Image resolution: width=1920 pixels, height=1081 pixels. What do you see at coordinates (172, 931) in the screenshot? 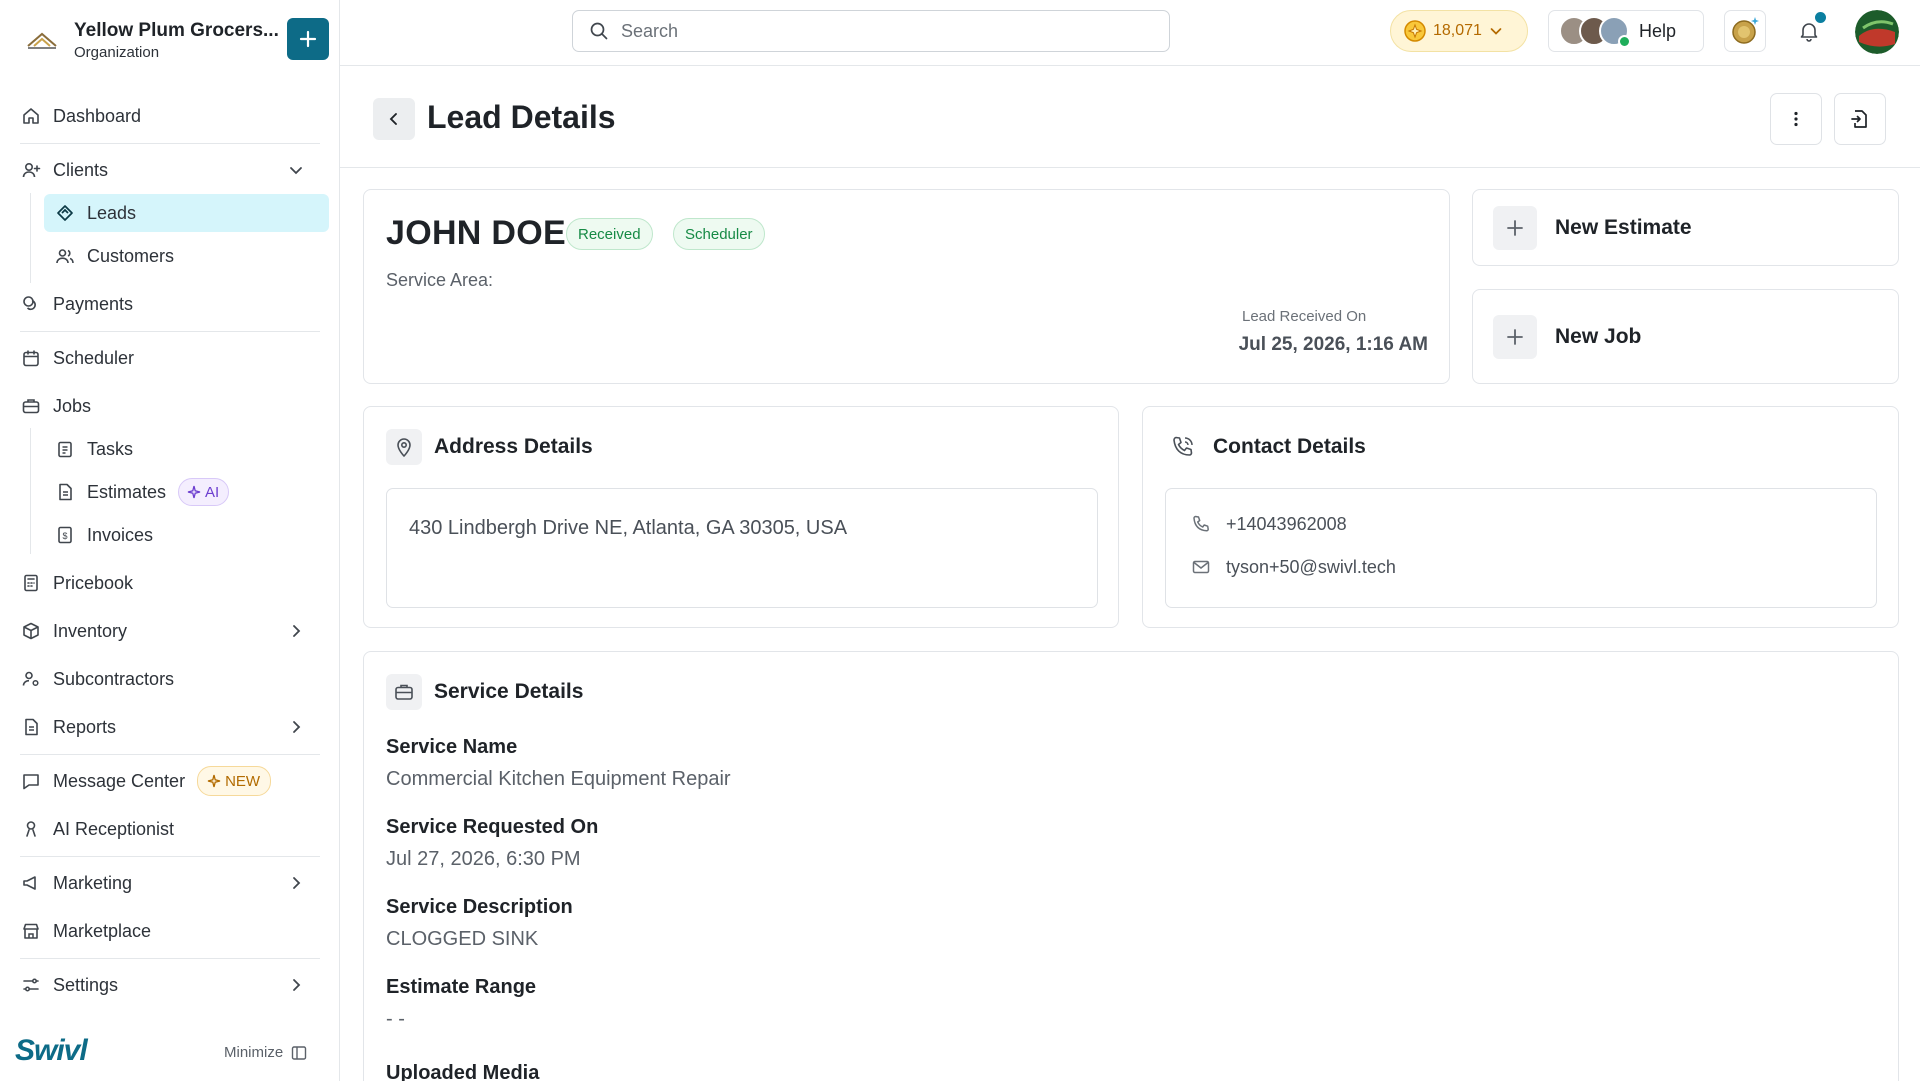
I see `sidebar-item-marketplace: Marketplace` at bounding box center [172, 931].